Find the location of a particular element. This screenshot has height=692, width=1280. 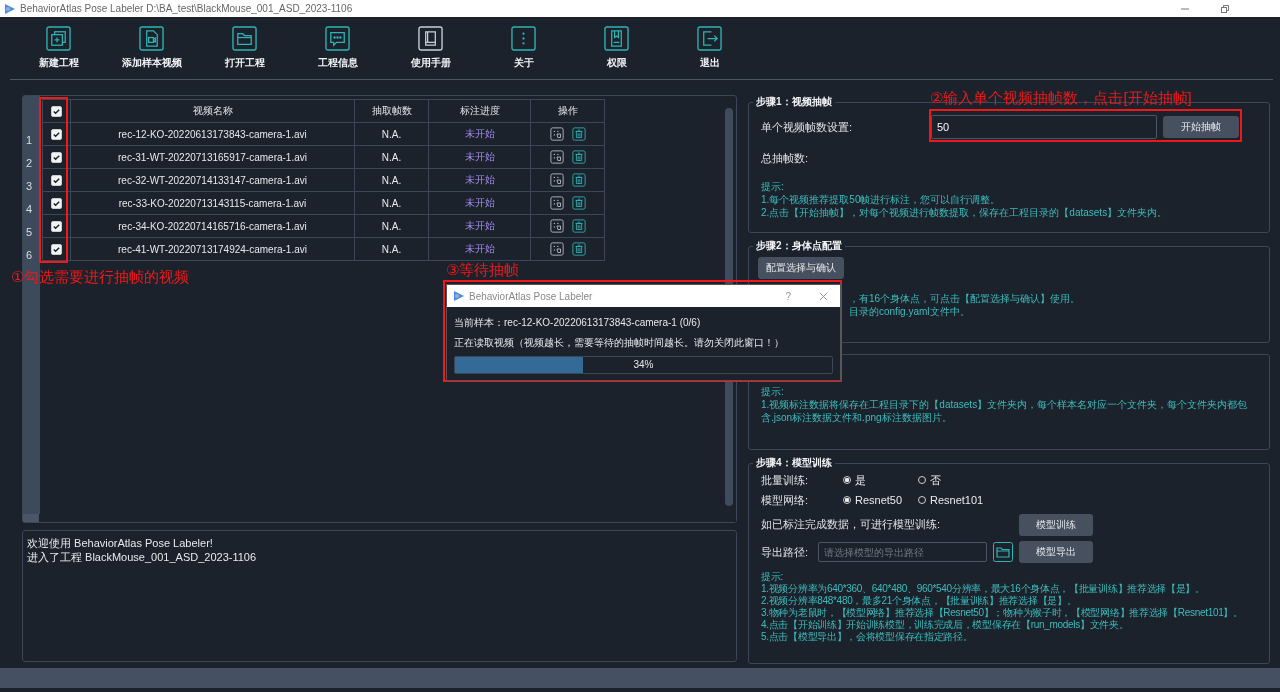

status-message: 正在读取视频（视频越长，需要等待的抽帧时间越长。请勿关闭此窗口！） is located at coordinates (619, 342).